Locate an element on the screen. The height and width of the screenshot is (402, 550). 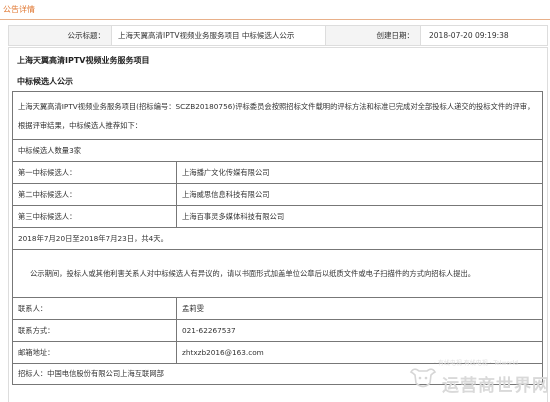
table-row: 联系人： 孟莉雯 is located at coordinates (277, 308).